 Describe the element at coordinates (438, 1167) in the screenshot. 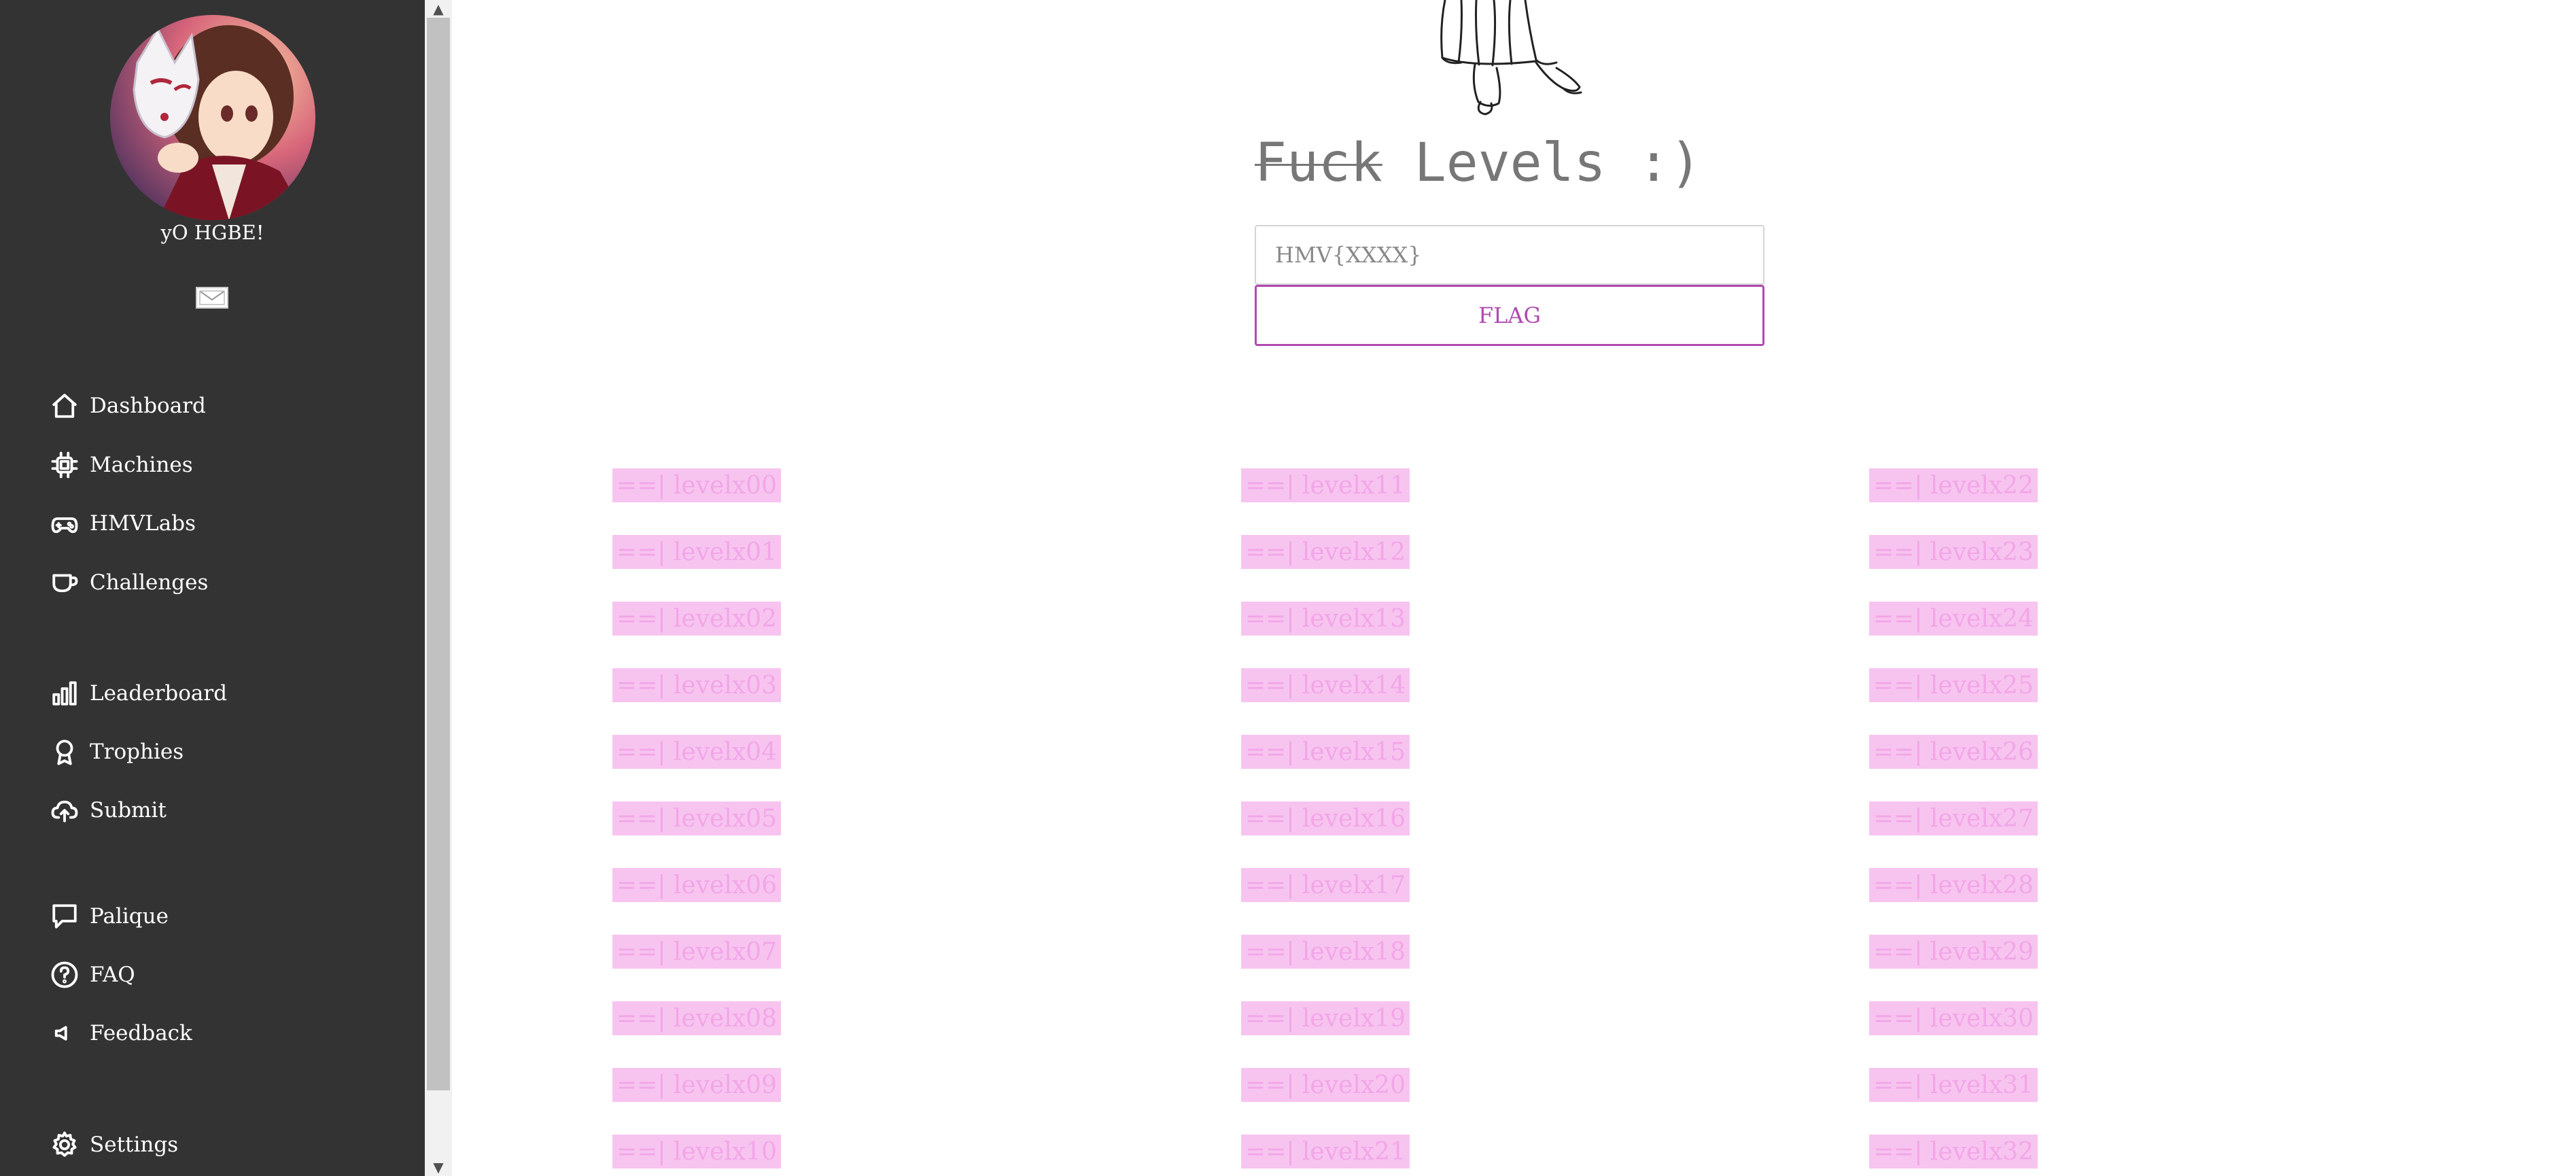

I see `scroll-down-arrow-icon: ▼` at that location.